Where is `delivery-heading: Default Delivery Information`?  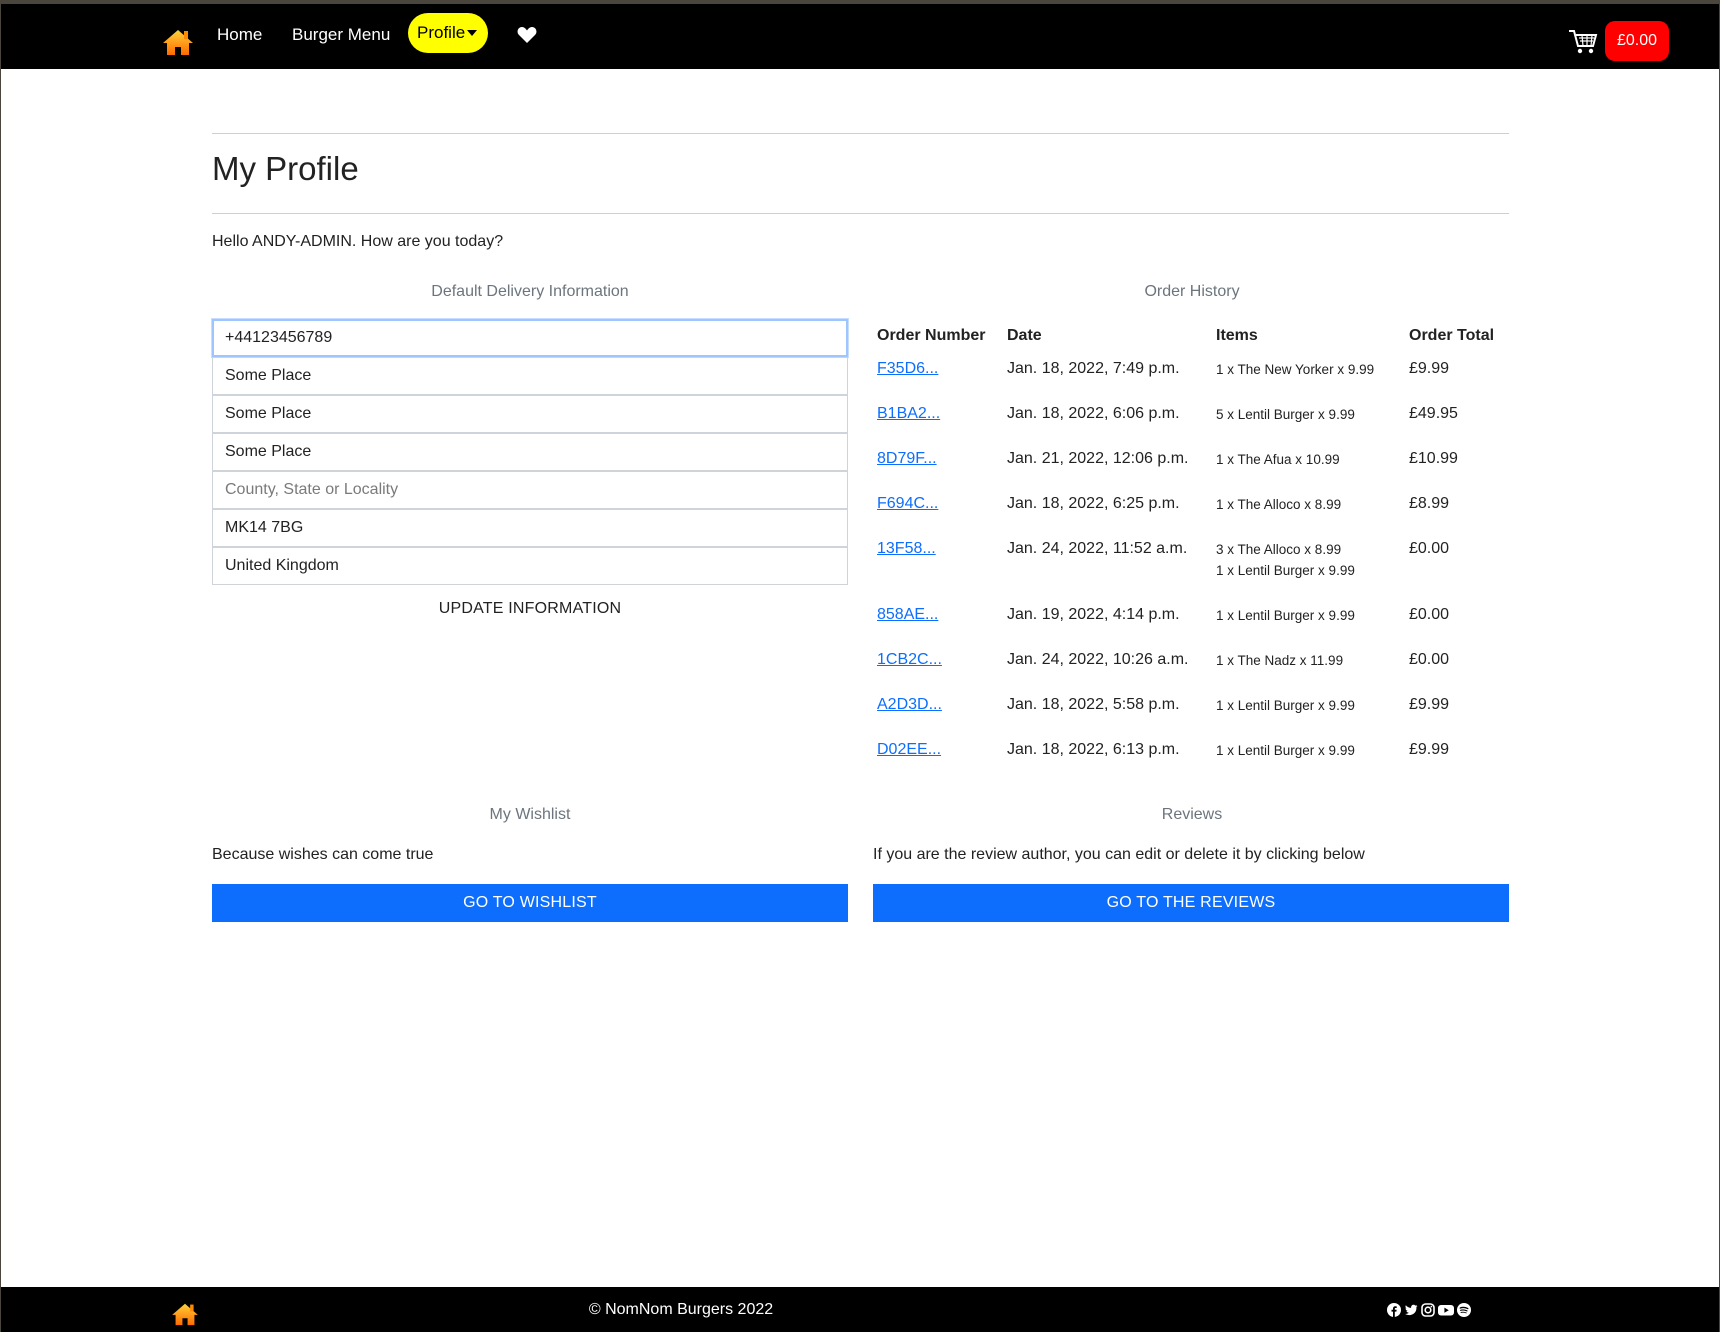 delivery-heading: Default Delivery Information is located at coordinates (530, 291).